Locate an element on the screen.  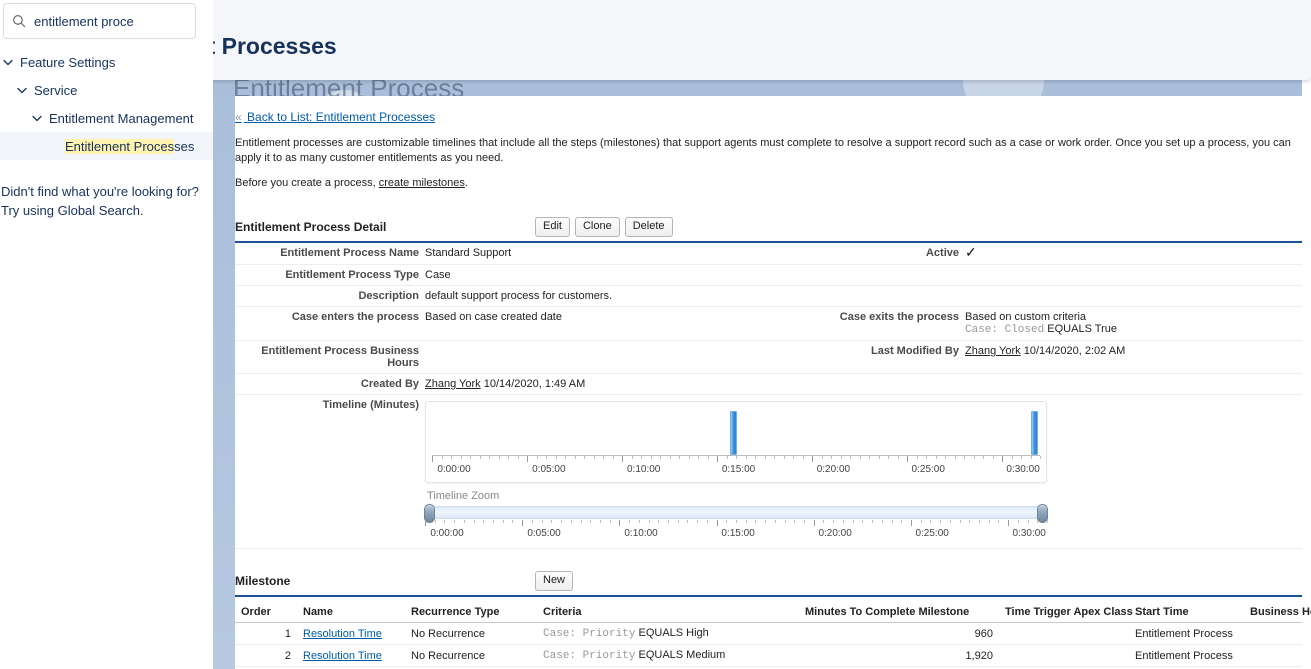
created-by-date: 10/14/2020, 1:49 AM is located at coordinates (534, 384).